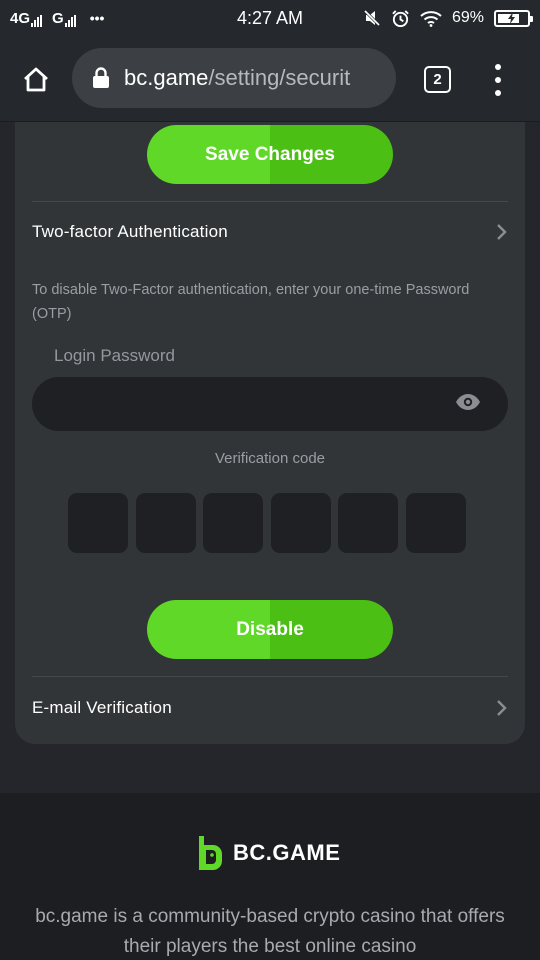 This screenshot has height=960, width=540. I want to click on home-button, so click(36, 79).